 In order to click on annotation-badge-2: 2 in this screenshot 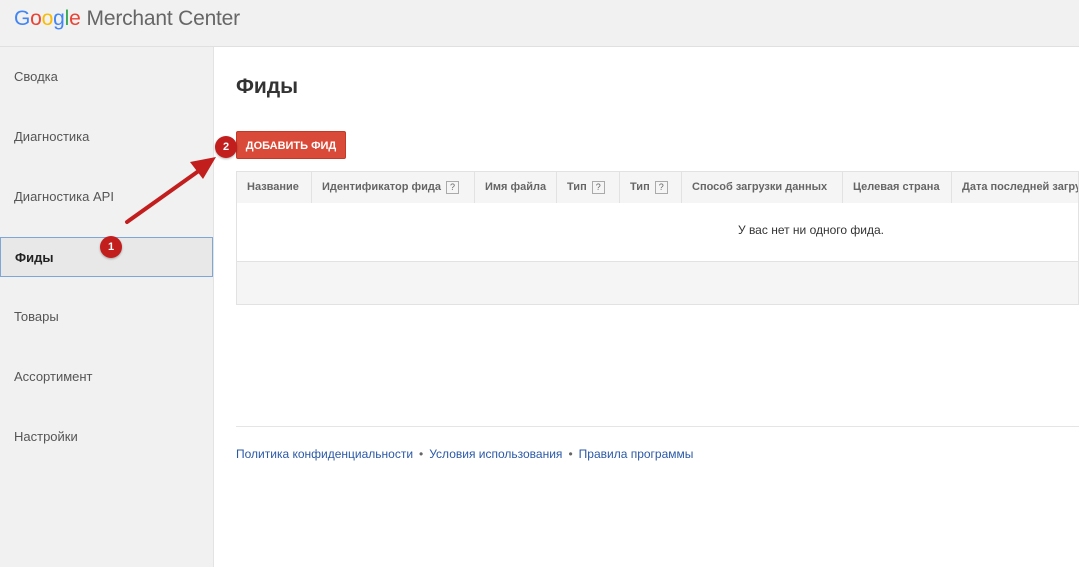, I will do `click(226, 147)`.